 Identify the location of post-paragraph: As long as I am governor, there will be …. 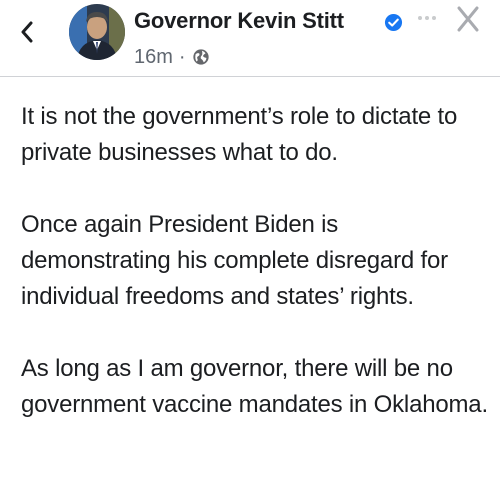
(254, 386).